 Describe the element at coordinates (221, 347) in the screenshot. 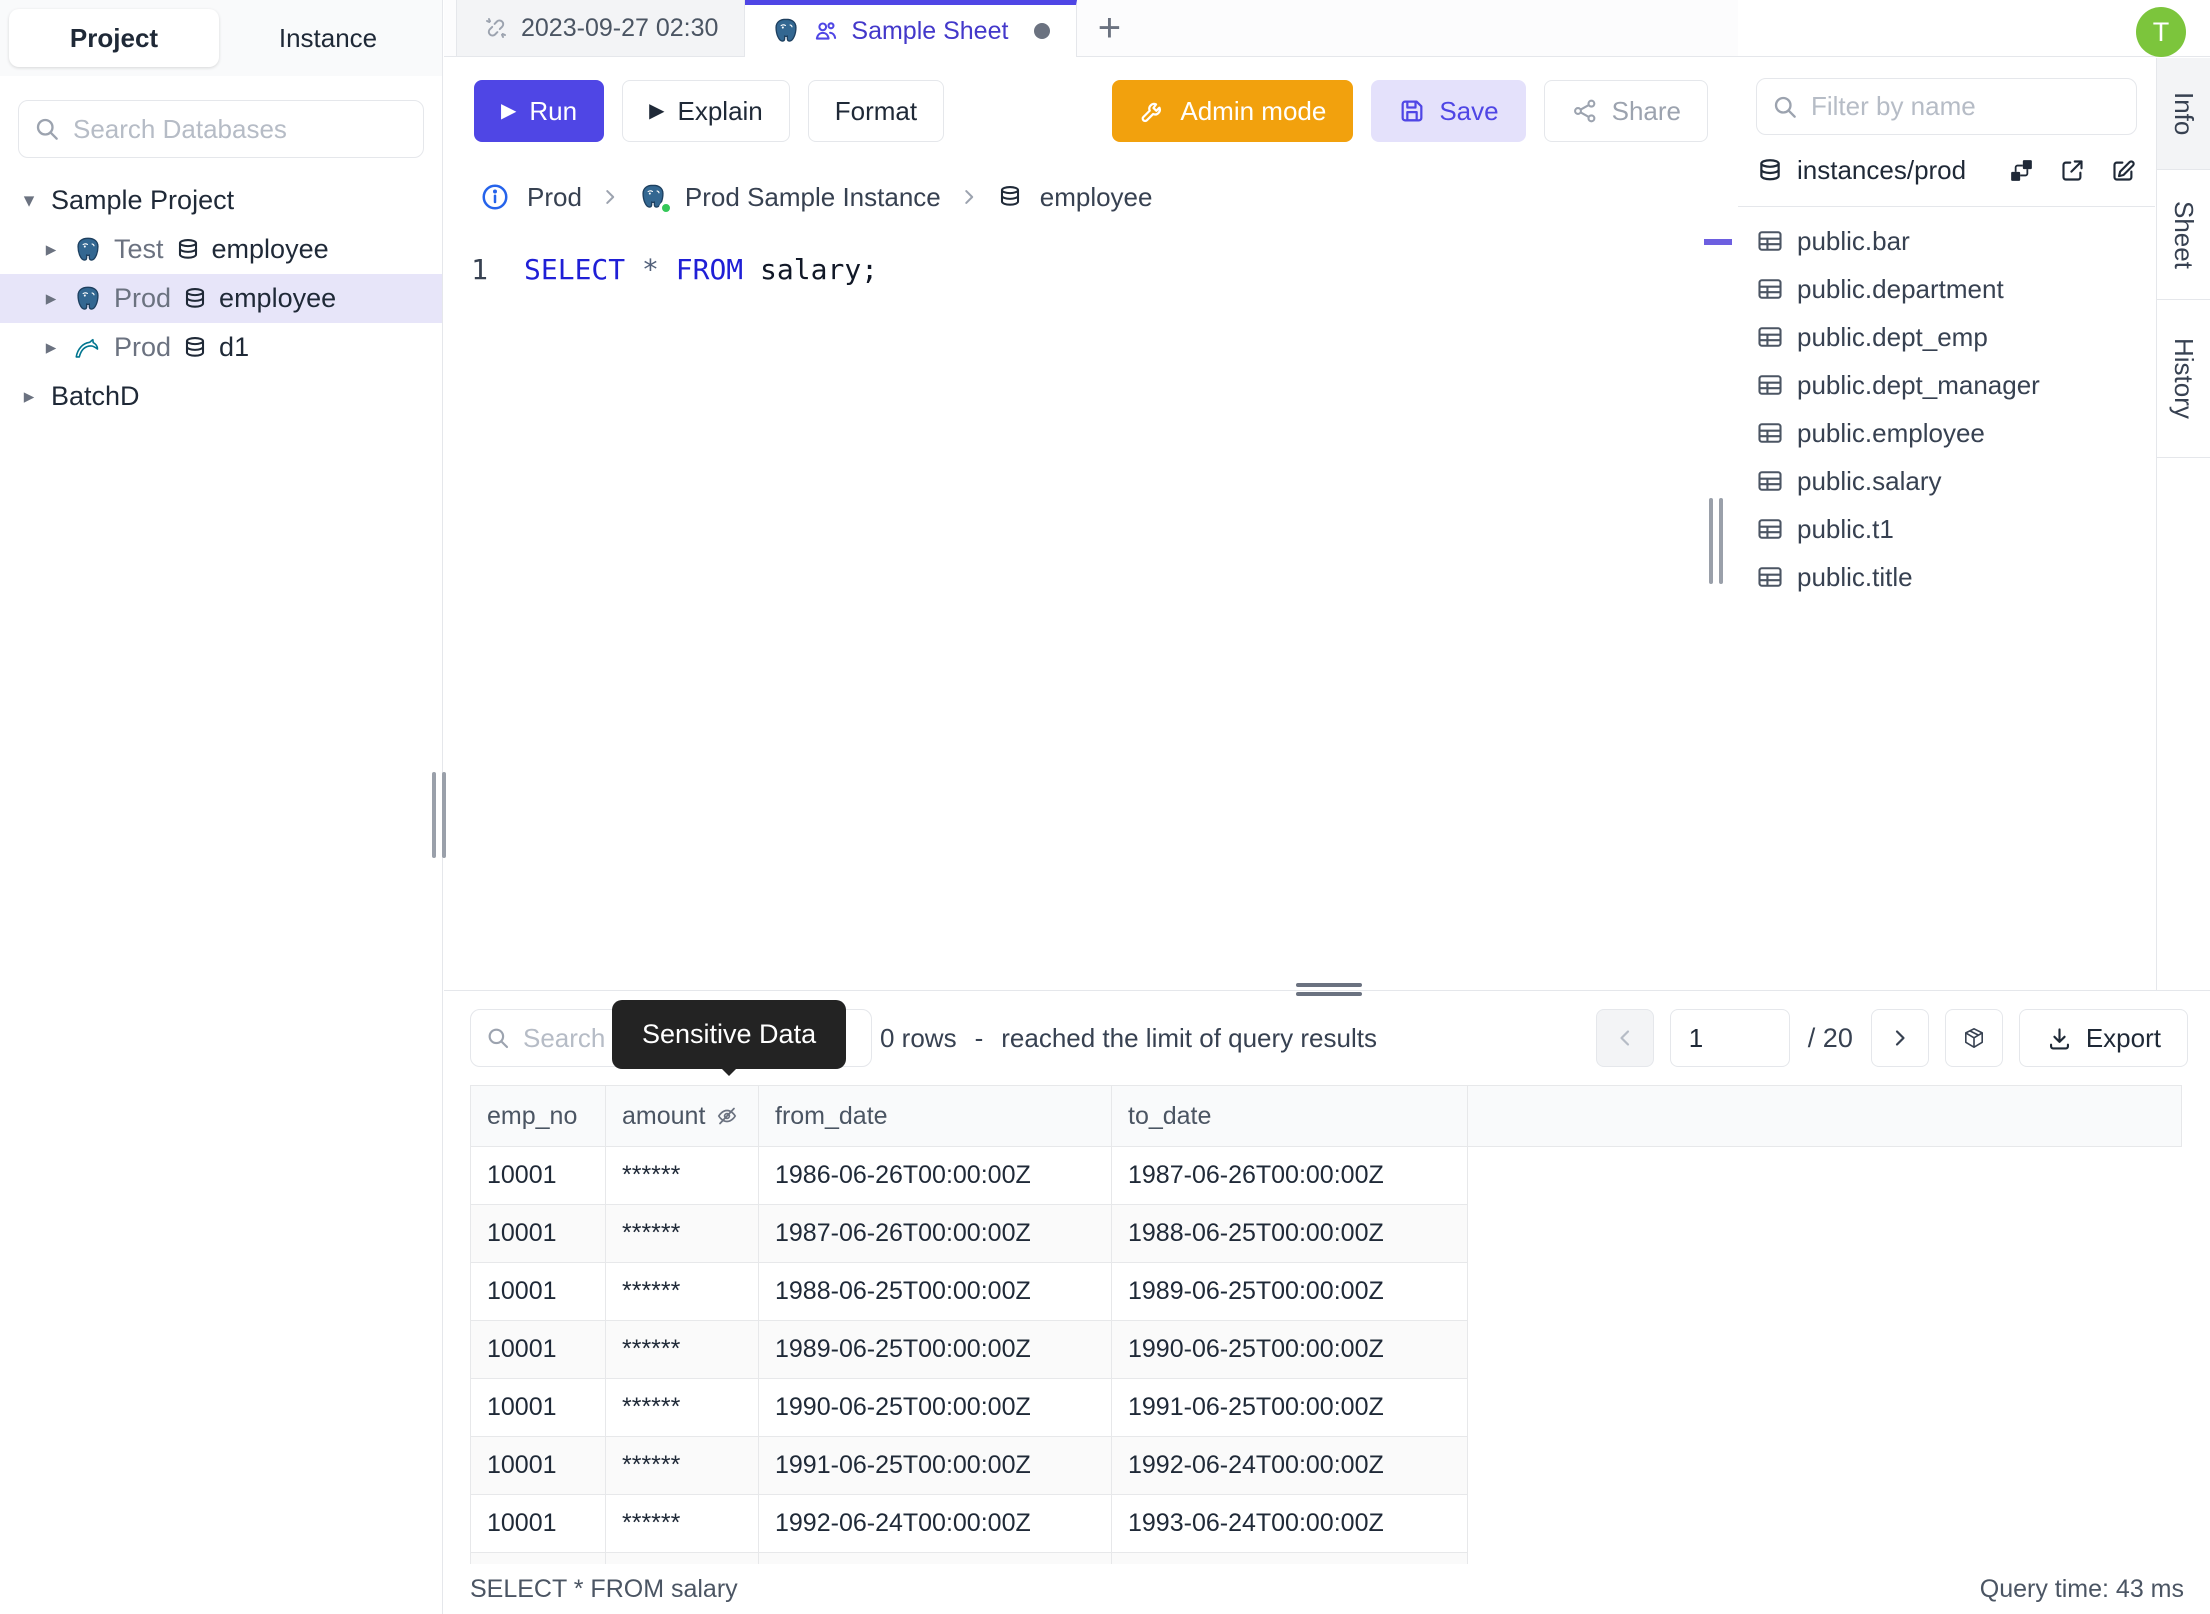

I see `tree-database-prod-d1: ▸ Prod d1` at that location.